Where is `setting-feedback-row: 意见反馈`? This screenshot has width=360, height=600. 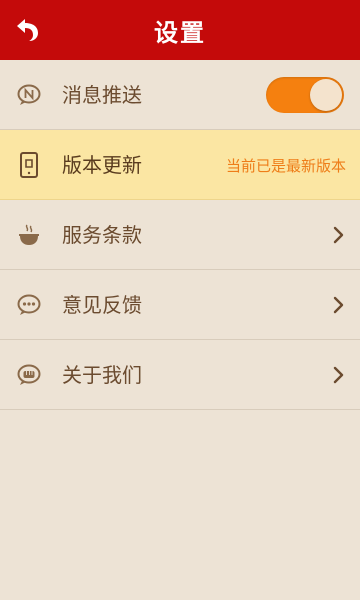 setting-feedback-row: 意见反馈 is located at coordinates (180, 305).